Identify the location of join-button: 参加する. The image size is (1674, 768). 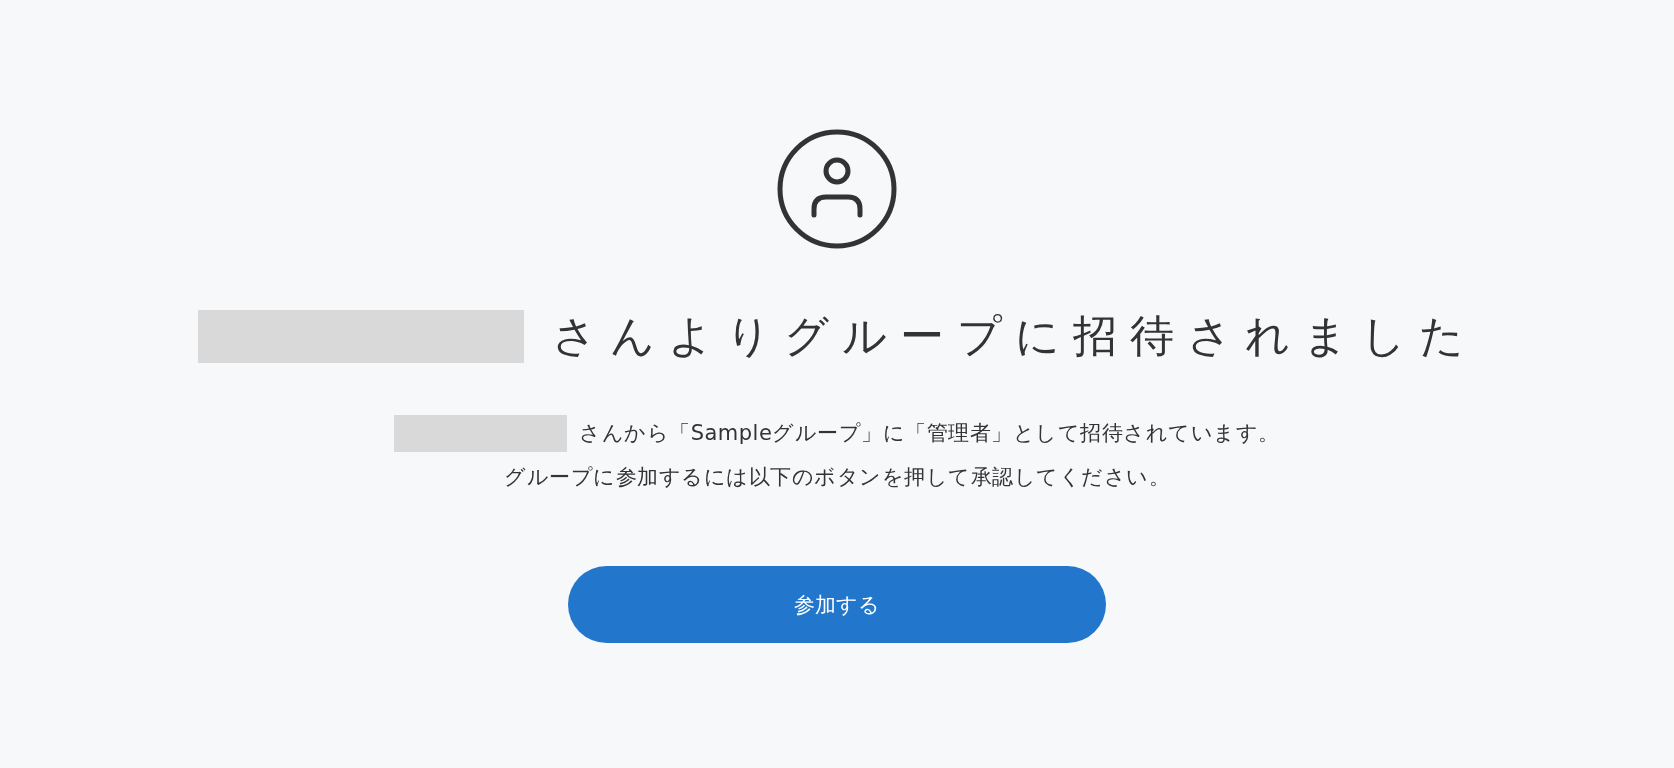
(837, 604).